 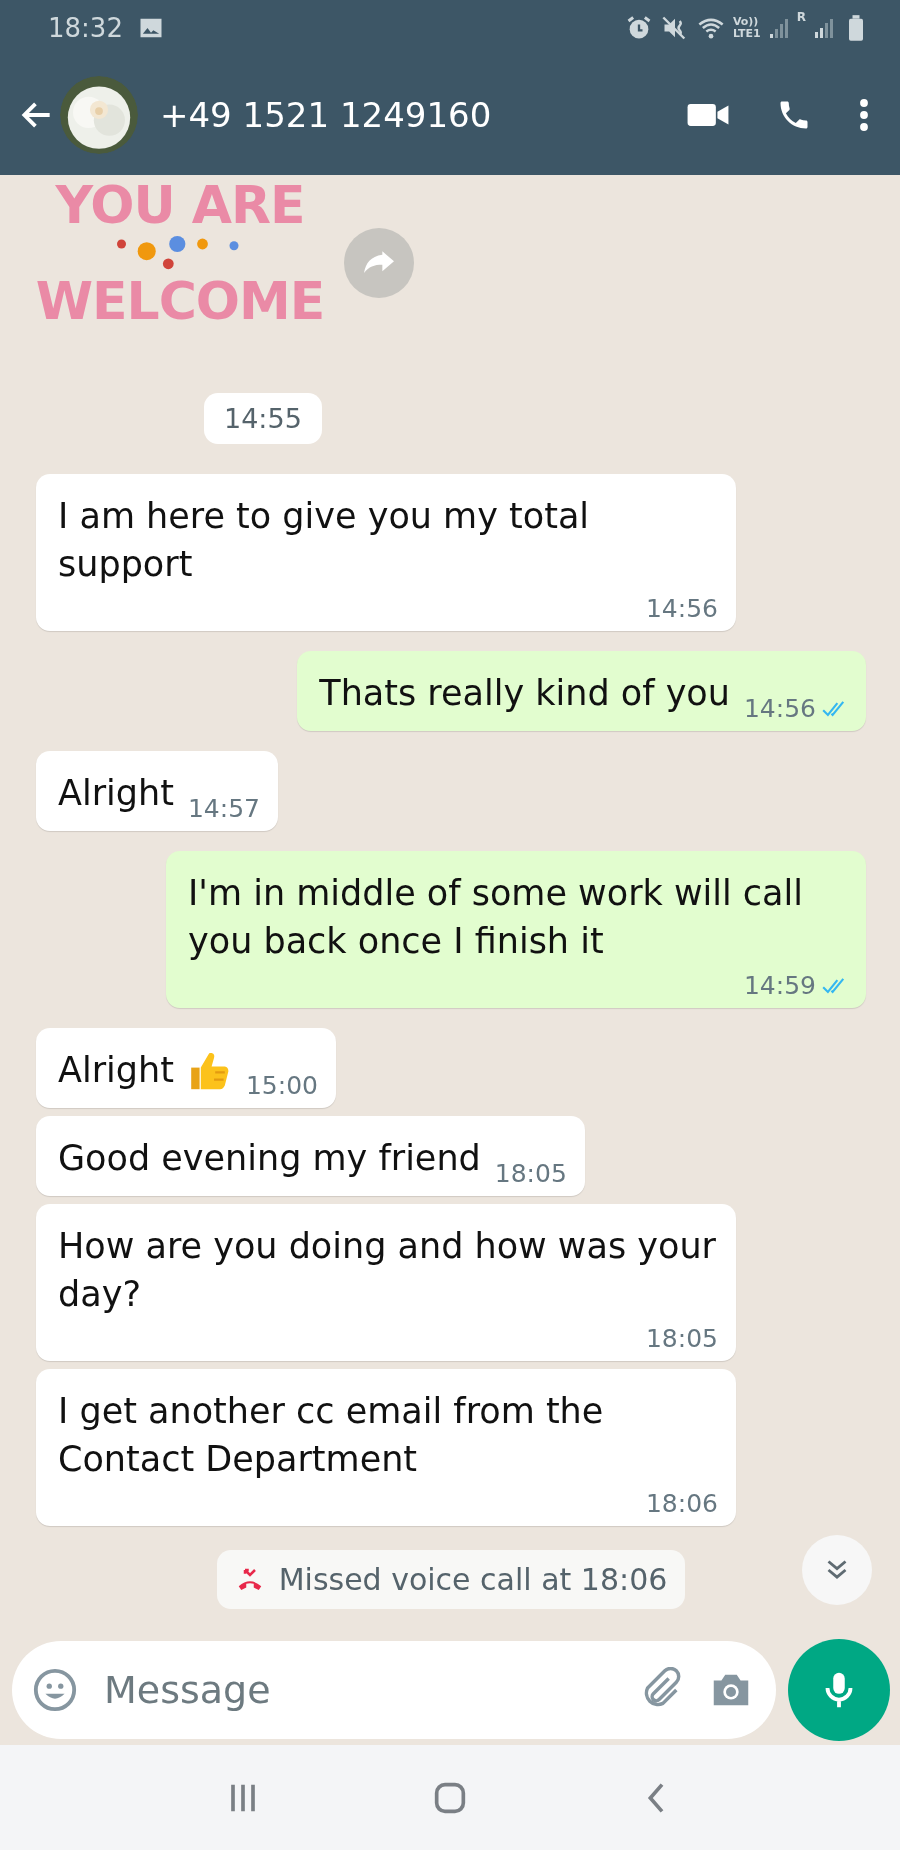 I want to click on message-time: 18:06, so click(x=681, y=1503).